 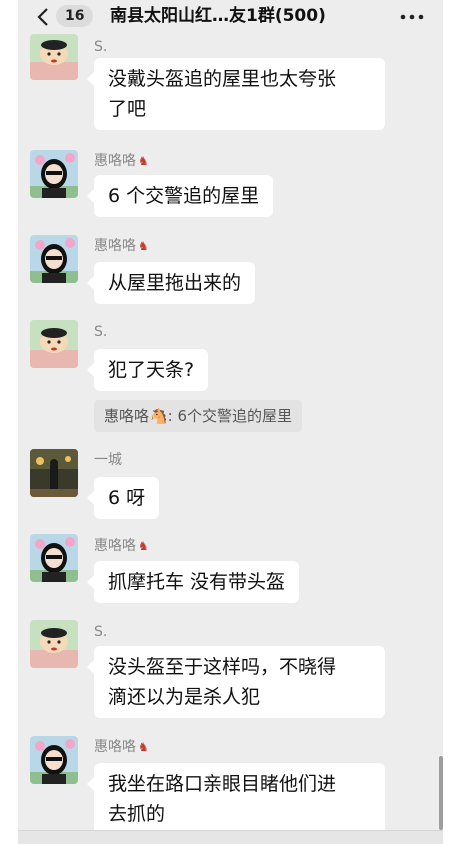 What do you see at coordinates (441, 793) in the screenshot?
I see `scrollbar` at bounding box center [441, 793].